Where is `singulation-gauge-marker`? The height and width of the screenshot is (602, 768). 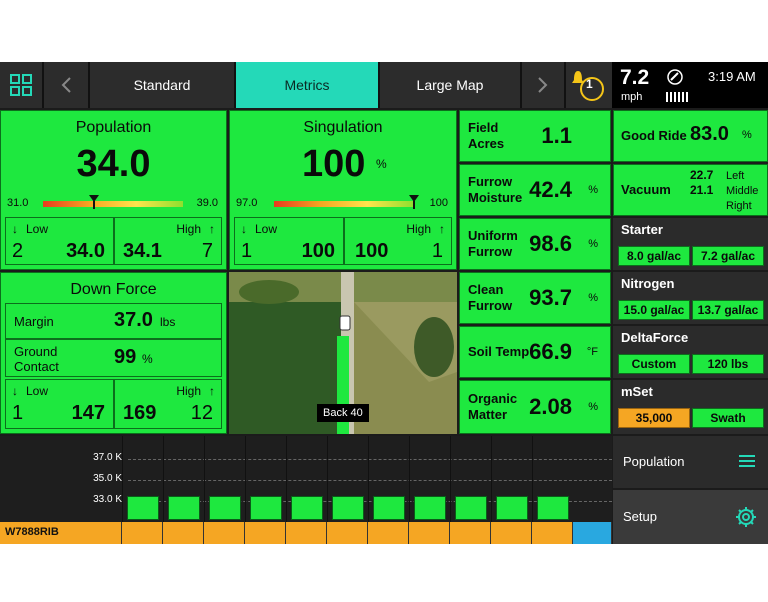
singulation-gauge-marker is located at coordinates (414, 202).